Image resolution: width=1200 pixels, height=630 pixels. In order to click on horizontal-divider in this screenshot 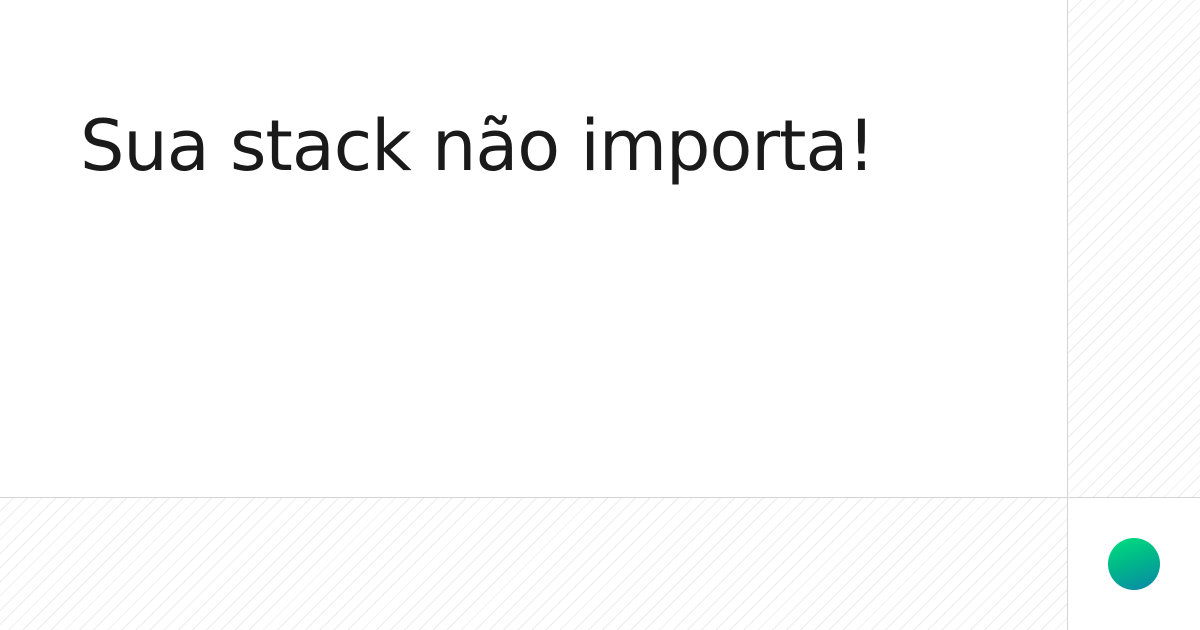, I will do `click(600, 497)`.